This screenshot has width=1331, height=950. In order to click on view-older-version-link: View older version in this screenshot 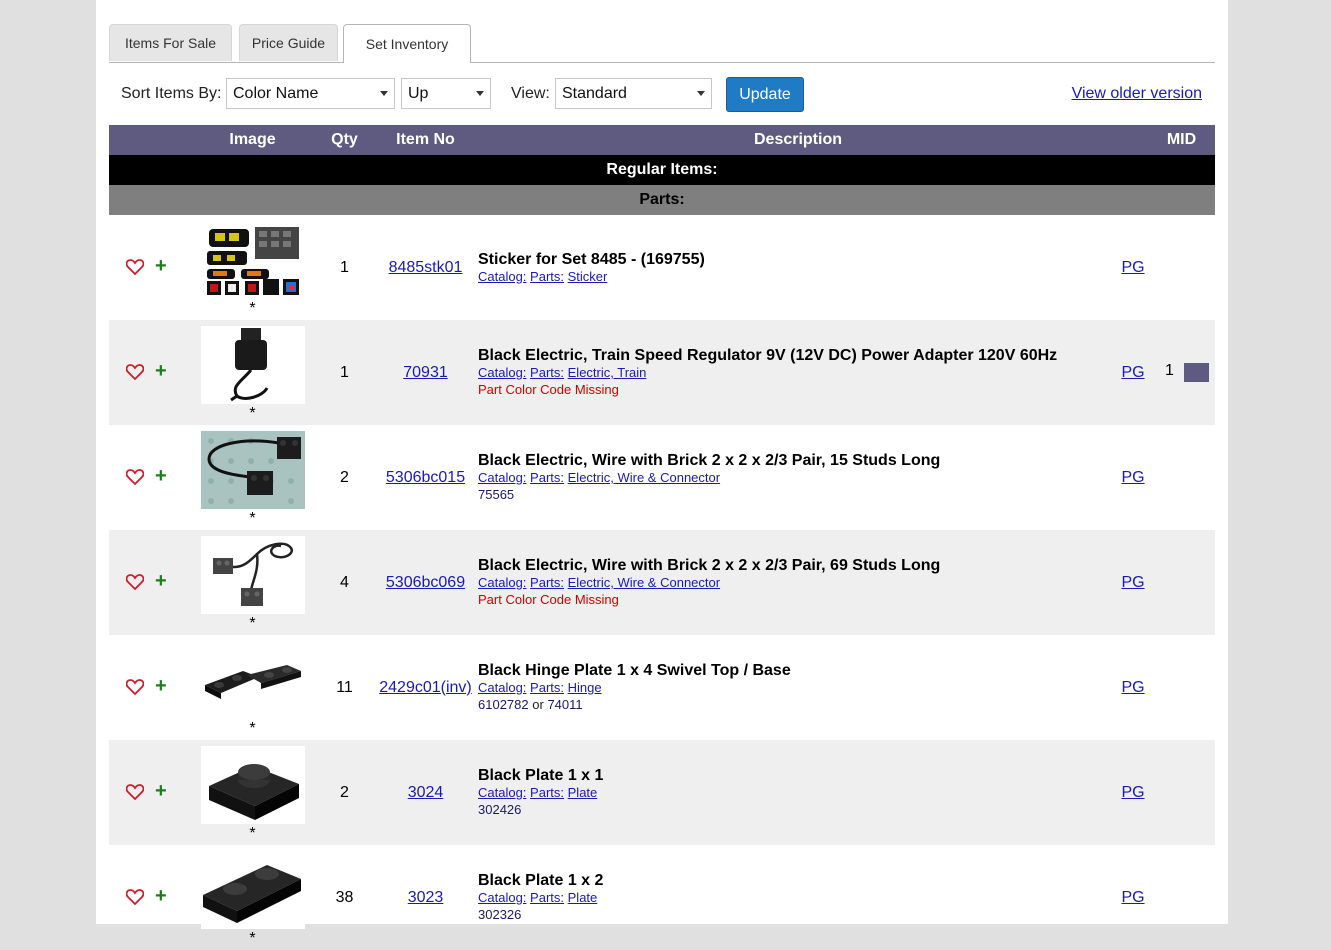, I will do `click(1137, 94)`.